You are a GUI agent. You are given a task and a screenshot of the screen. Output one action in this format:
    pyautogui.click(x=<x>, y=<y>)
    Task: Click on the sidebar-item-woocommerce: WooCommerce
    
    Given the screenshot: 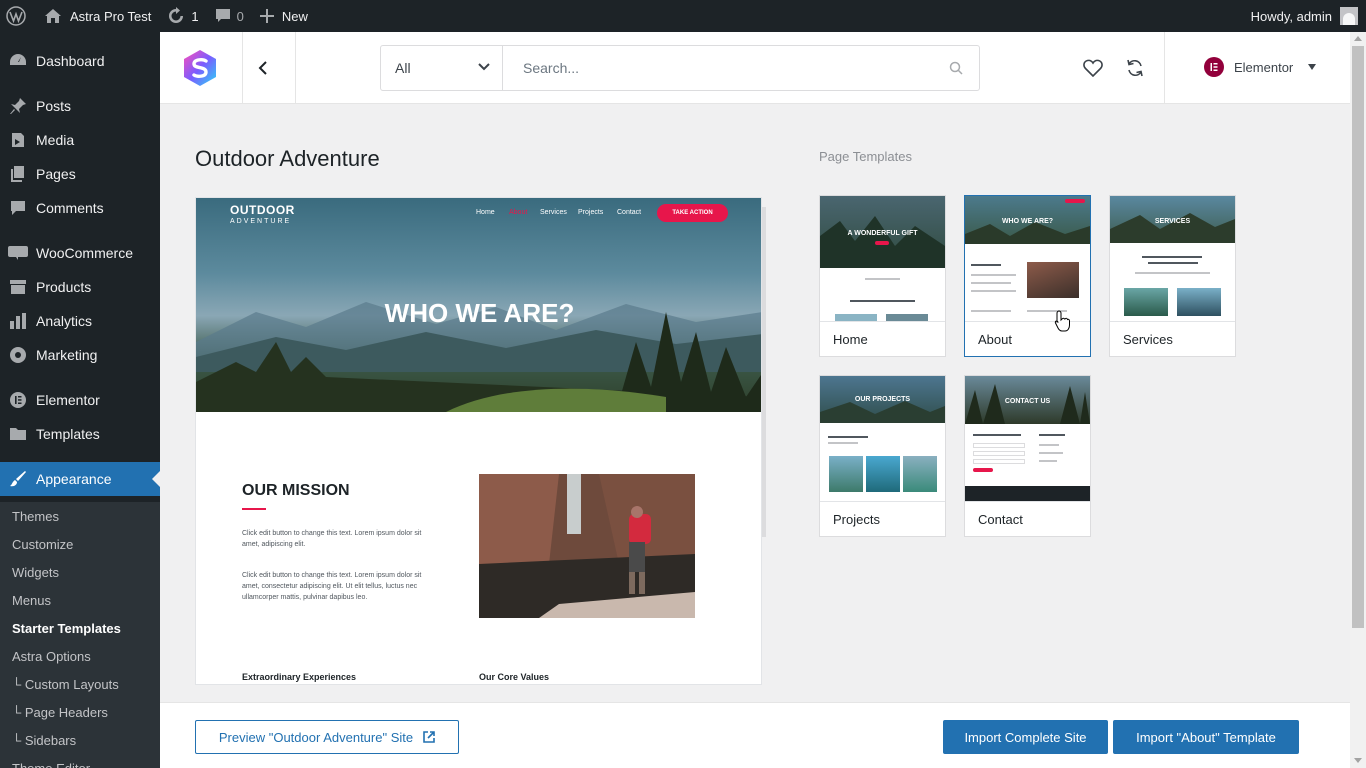 What is the action you would take?
    pyautogui.click(x=80, y=253)
    